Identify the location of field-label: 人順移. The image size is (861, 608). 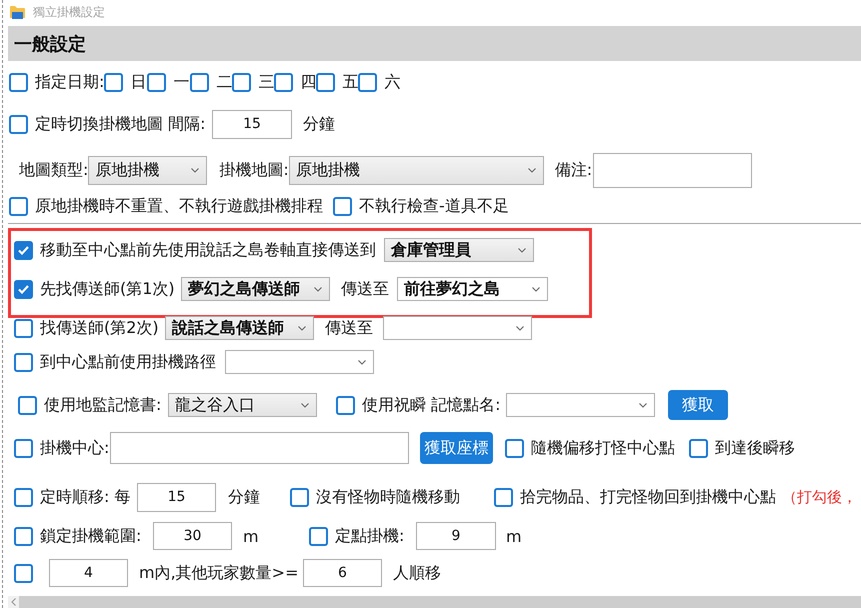
(417, 573).